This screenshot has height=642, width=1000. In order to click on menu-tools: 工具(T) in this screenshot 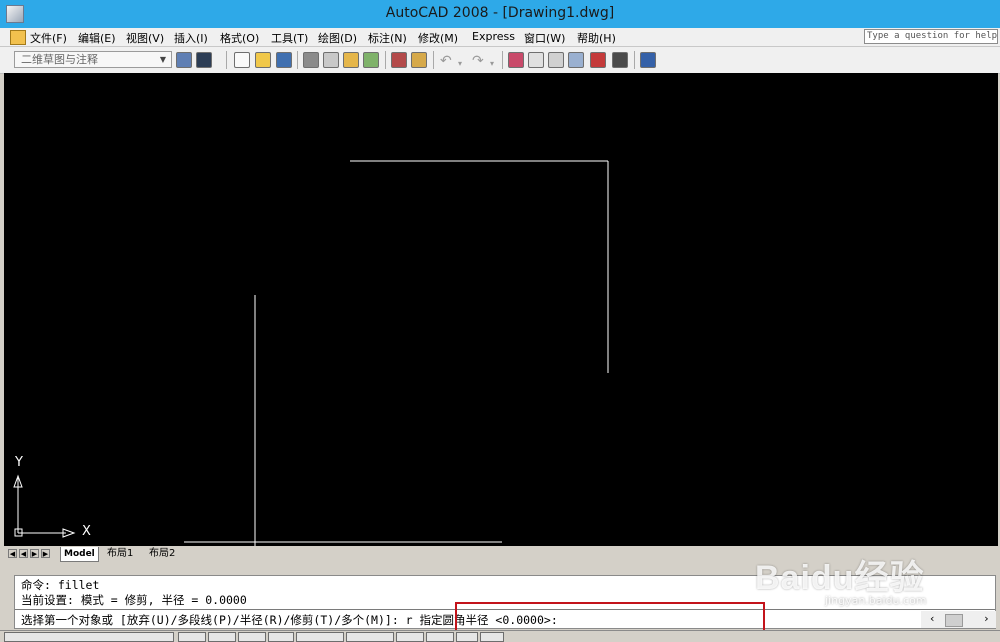, I will do `click(289, 38)`.